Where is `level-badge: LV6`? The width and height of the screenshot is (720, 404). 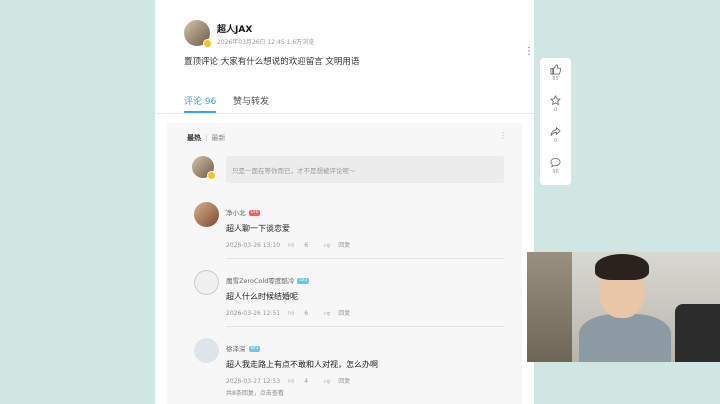 level-badge: LV6 is located at coordinates (254, 213).